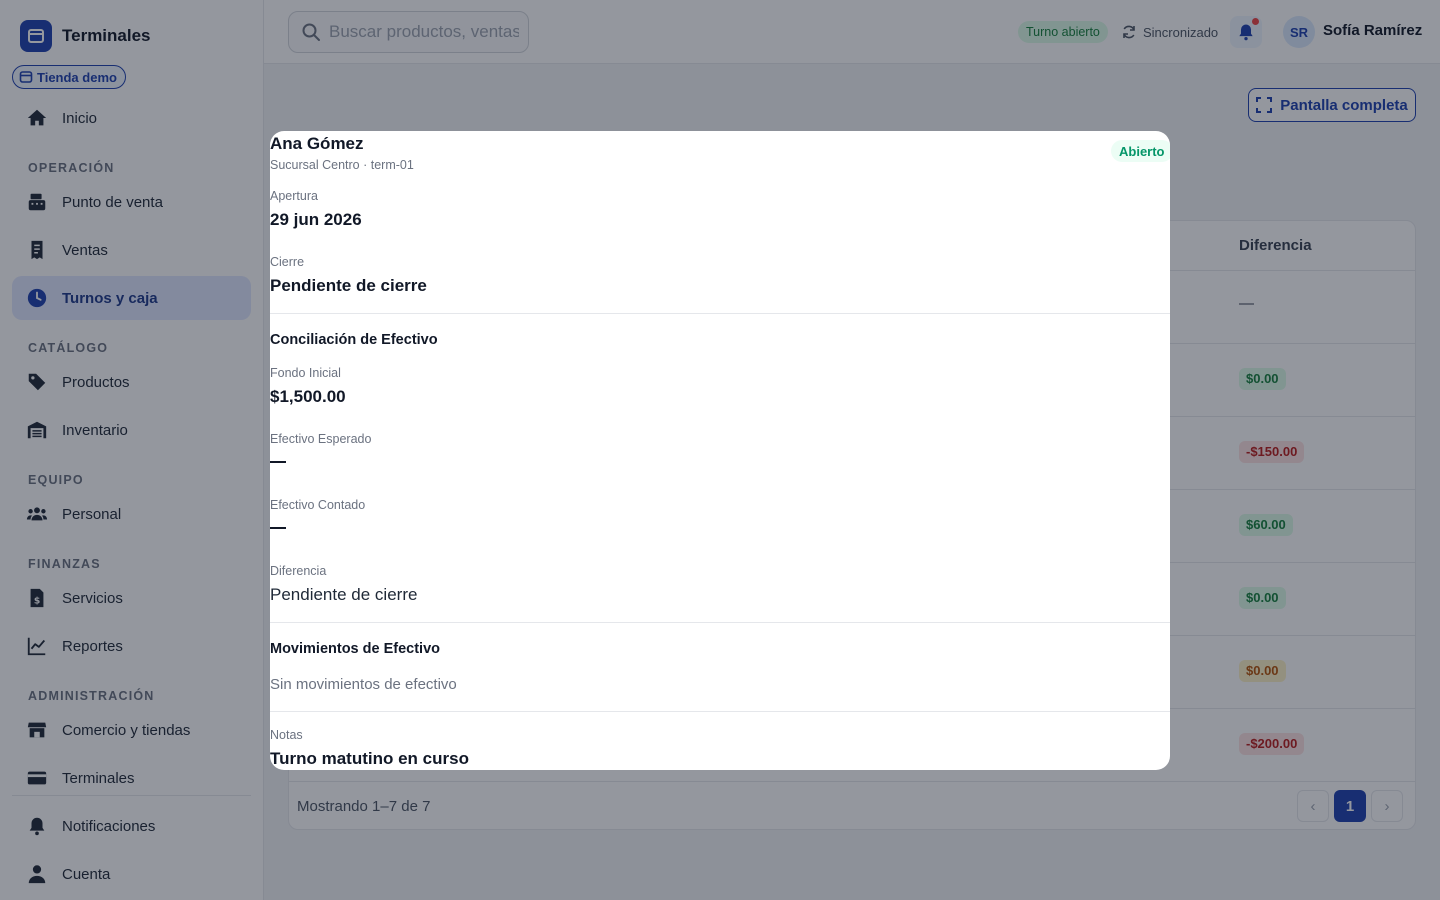  Describe the element at coordinates (344, 594) in the screenshot. I see `diferencia-value: Pendiente de cierre` at that location.